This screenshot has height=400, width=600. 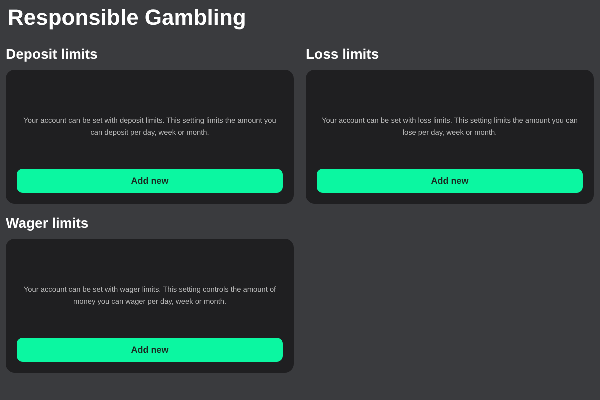 What do you see at coordinates (52, 54) in the screenshot?
I see `section-heading: Deposit limits` at bounding box center [52, 54].